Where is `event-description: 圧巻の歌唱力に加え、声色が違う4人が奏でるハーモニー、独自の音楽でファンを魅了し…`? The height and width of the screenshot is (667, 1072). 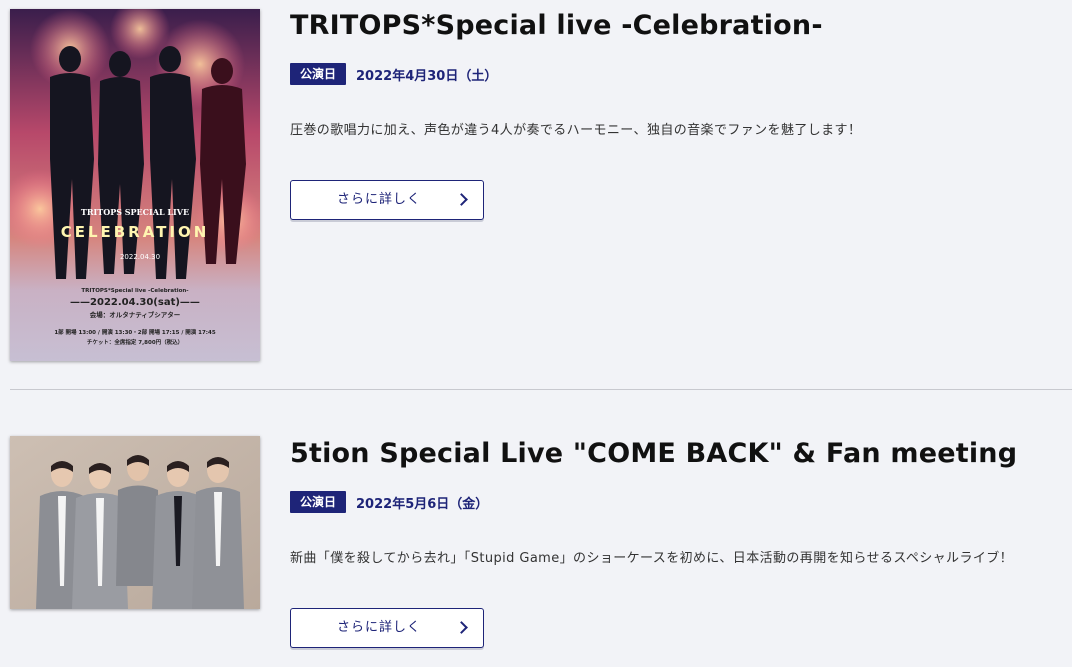 event-description: 圧巻の歌唱力に加え、声色が違う4人が奏でるハーモニー、独自の音楽でファンを魅了し… is located at coordinates (576, 130).